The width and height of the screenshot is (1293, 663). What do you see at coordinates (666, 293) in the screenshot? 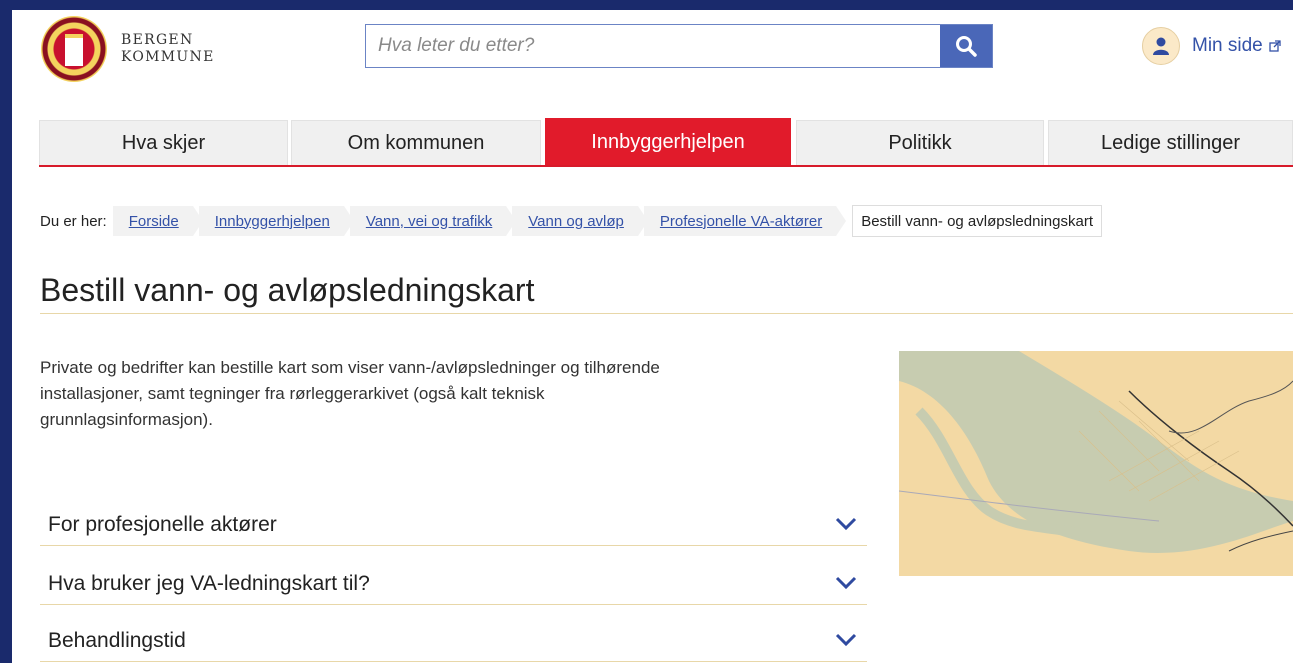
I see `page-title: Bestill vann- og avløpsledningskart` at bounding box center [666, 293].